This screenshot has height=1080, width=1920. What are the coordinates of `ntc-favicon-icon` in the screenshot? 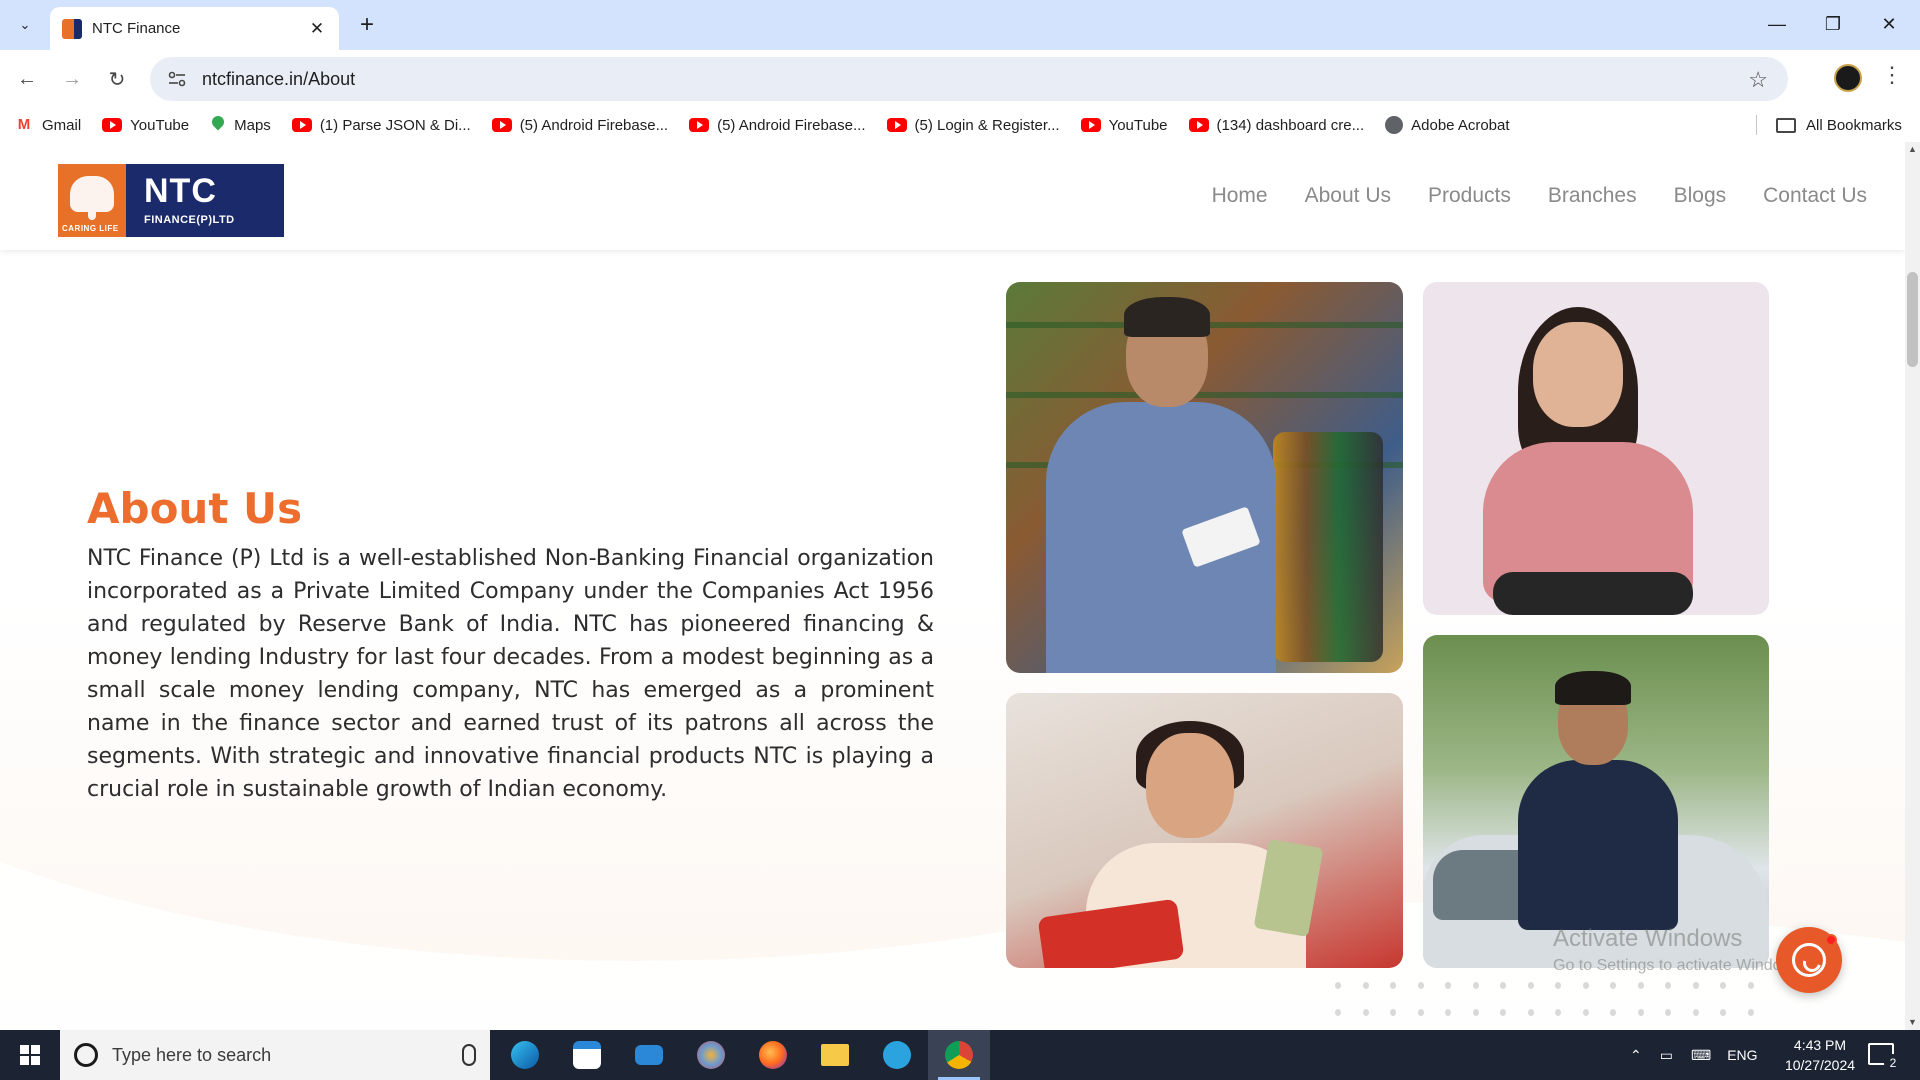 It's located at (72, 28).